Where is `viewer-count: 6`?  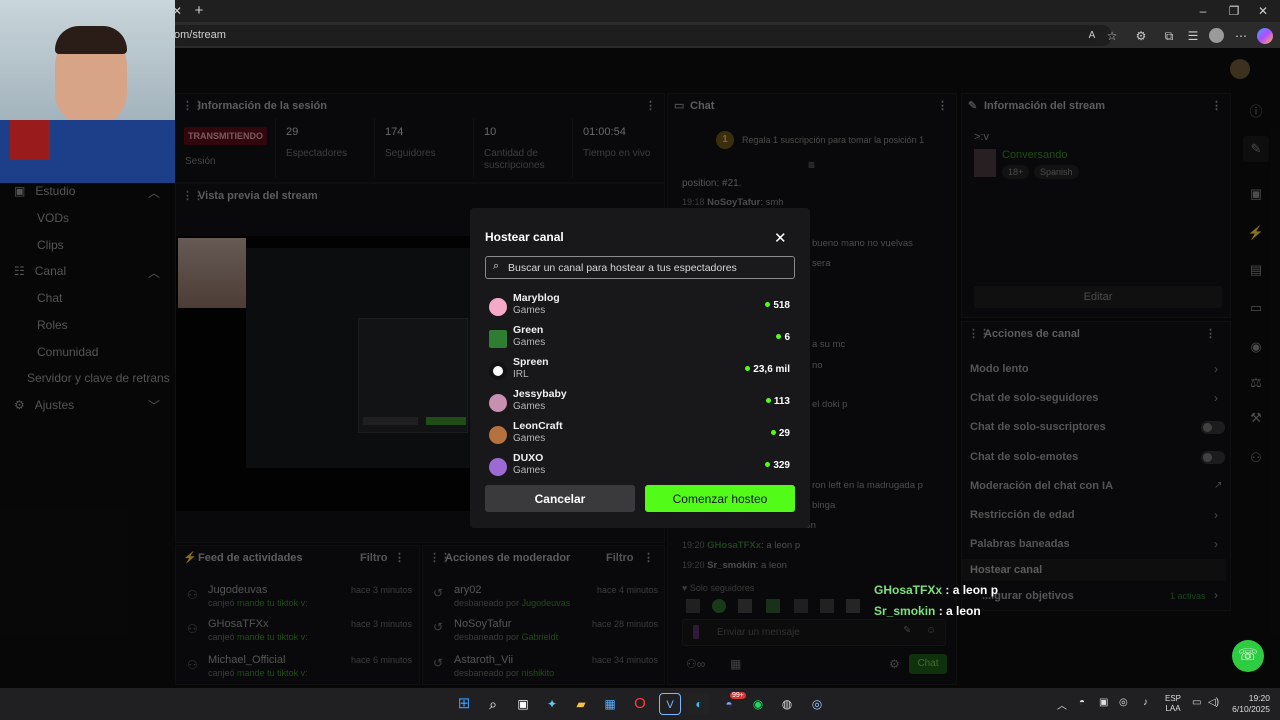
viewer-count: 6 is located at coordinates (787, 337).